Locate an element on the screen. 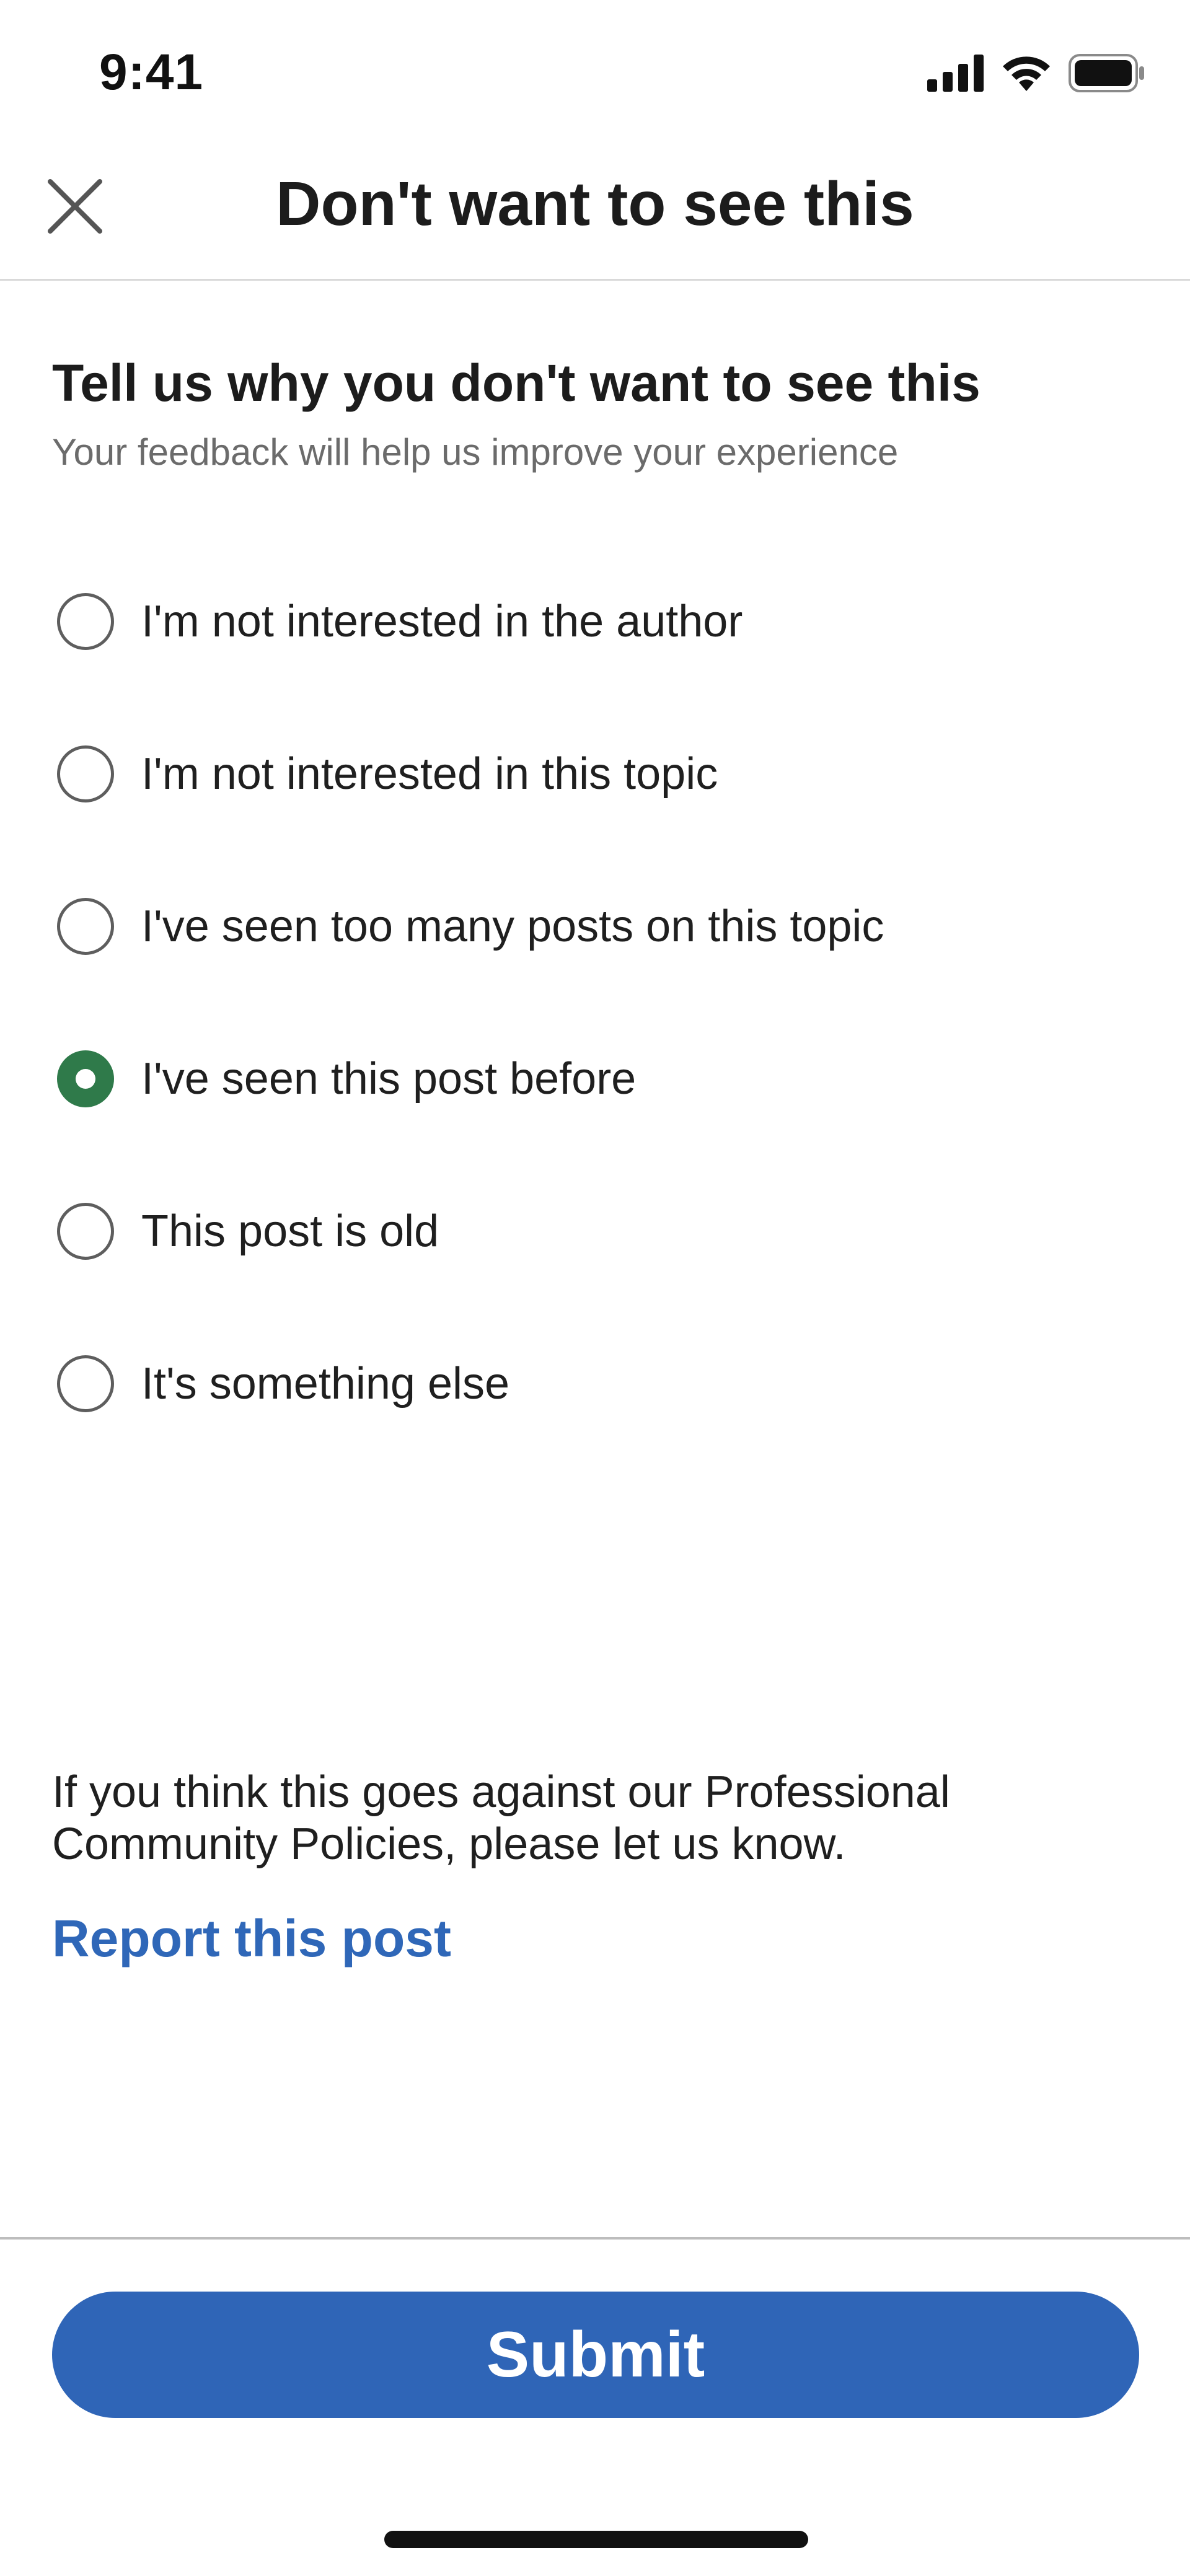  option-label: I'm not interested in the author is located at coordinates (442, 622).